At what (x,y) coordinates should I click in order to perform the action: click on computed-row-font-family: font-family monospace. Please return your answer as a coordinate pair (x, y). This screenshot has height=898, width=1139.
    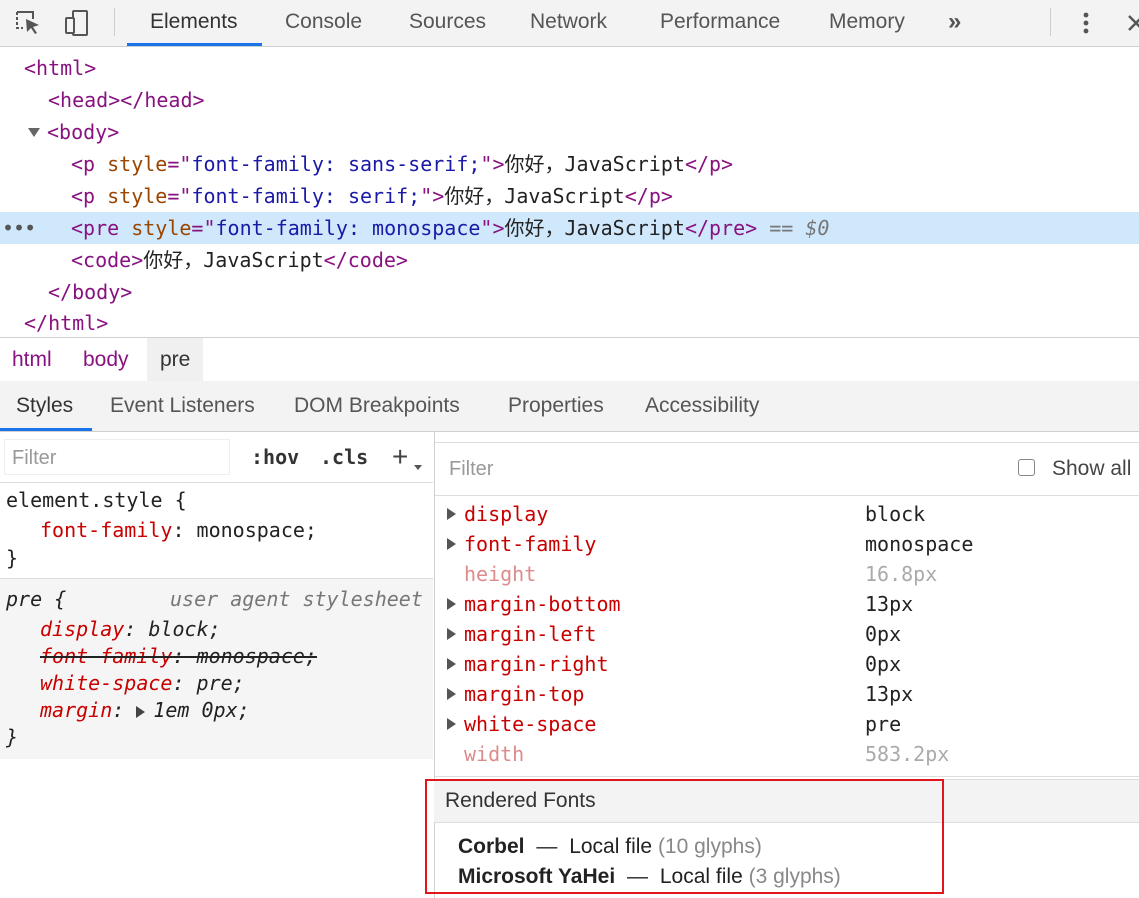
    Looking at the image, I should click on (787, 544).